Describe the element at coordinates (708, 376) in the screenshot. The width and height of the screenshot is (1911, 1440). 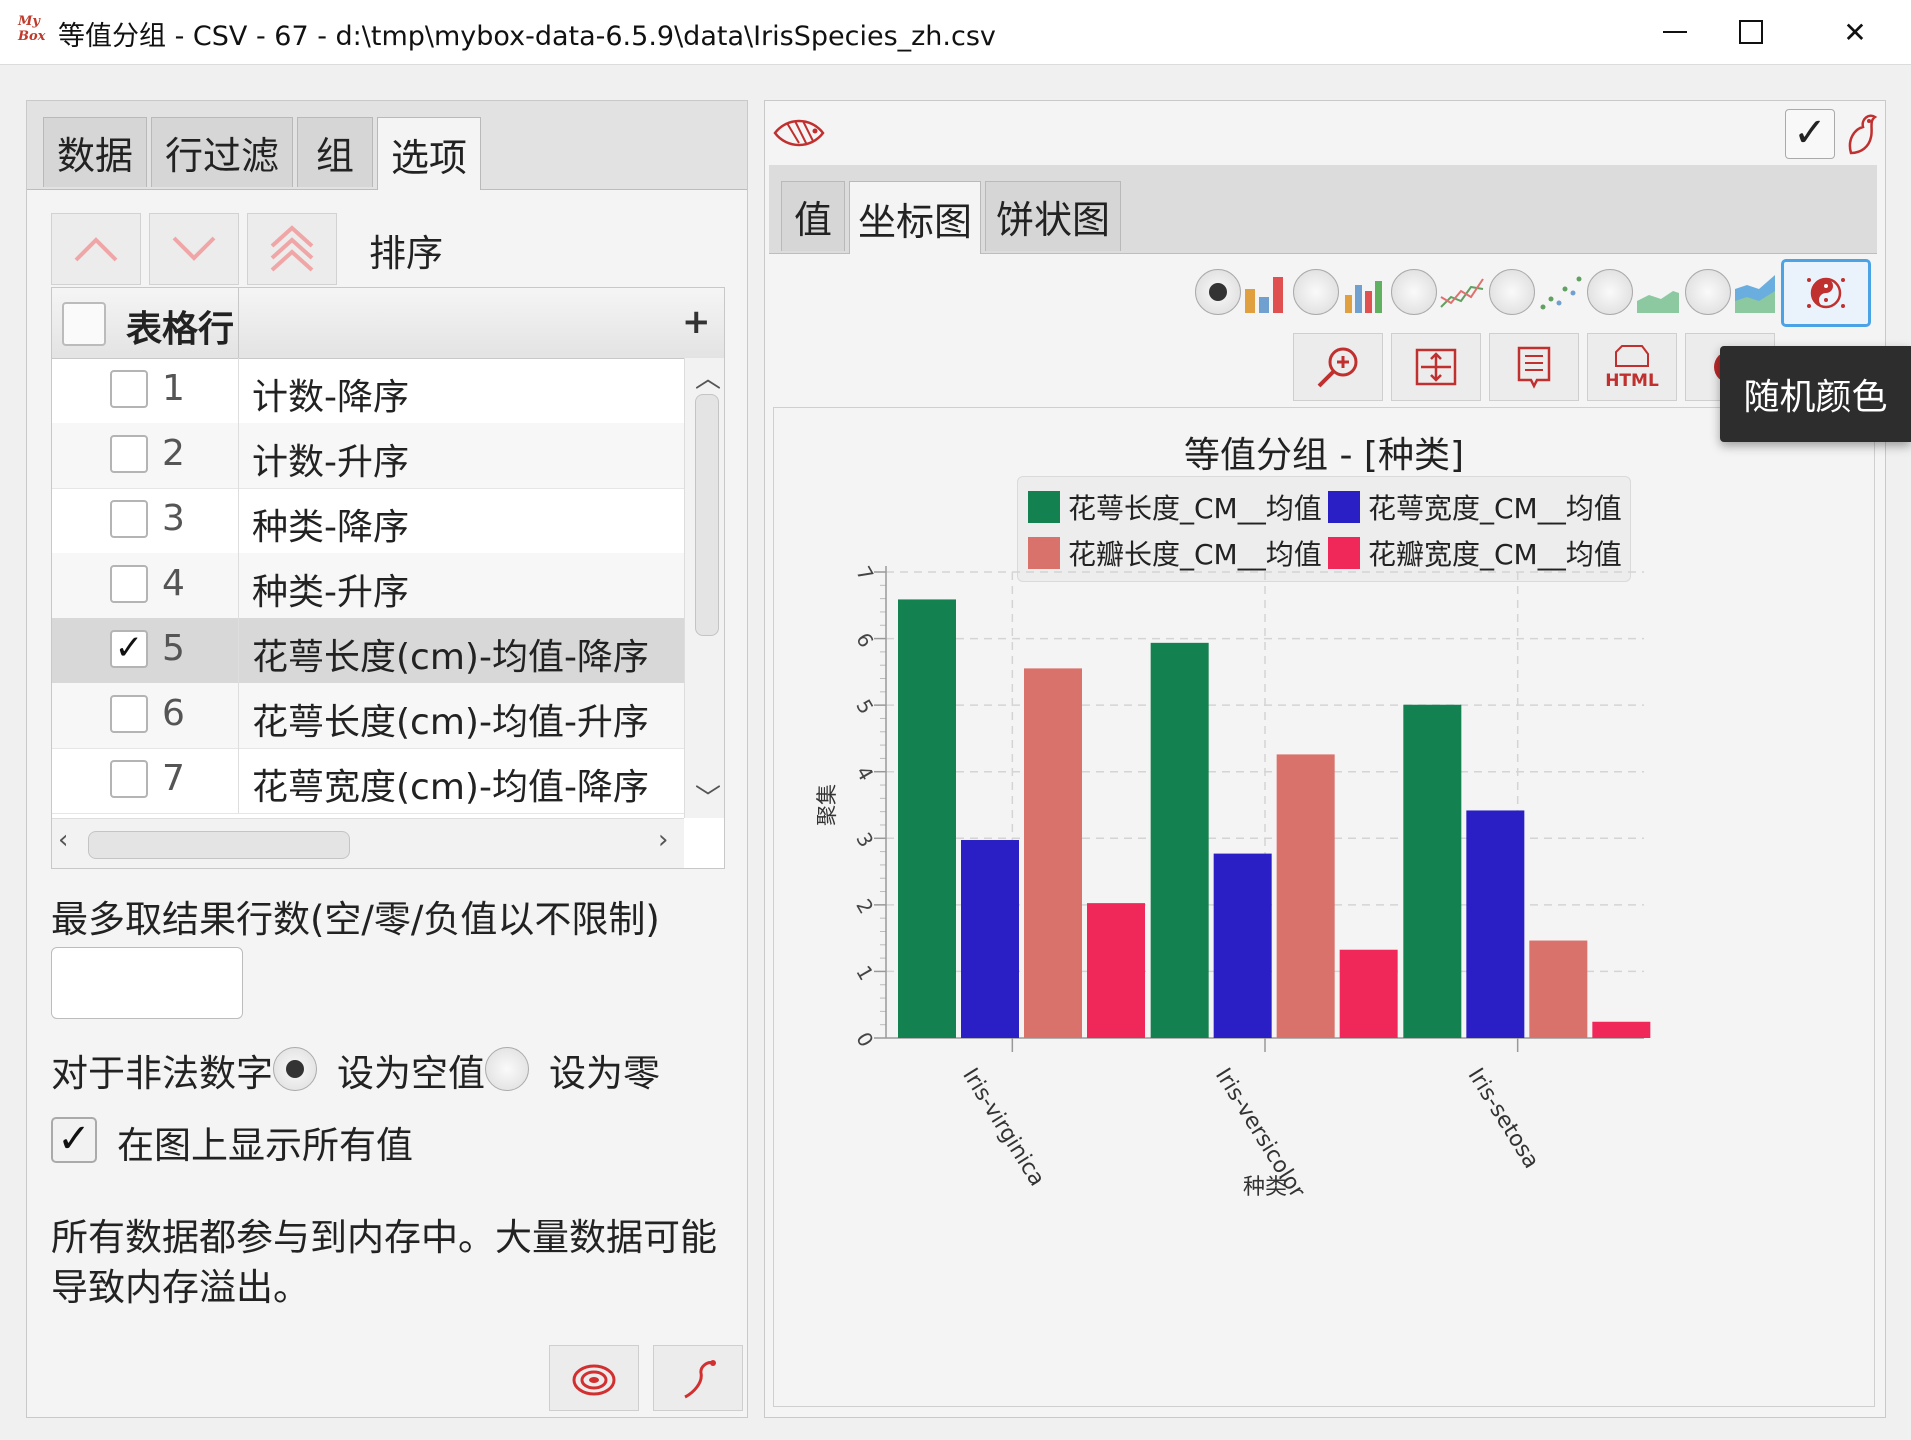
I see `scroll-up-icon: ︿` at that location.